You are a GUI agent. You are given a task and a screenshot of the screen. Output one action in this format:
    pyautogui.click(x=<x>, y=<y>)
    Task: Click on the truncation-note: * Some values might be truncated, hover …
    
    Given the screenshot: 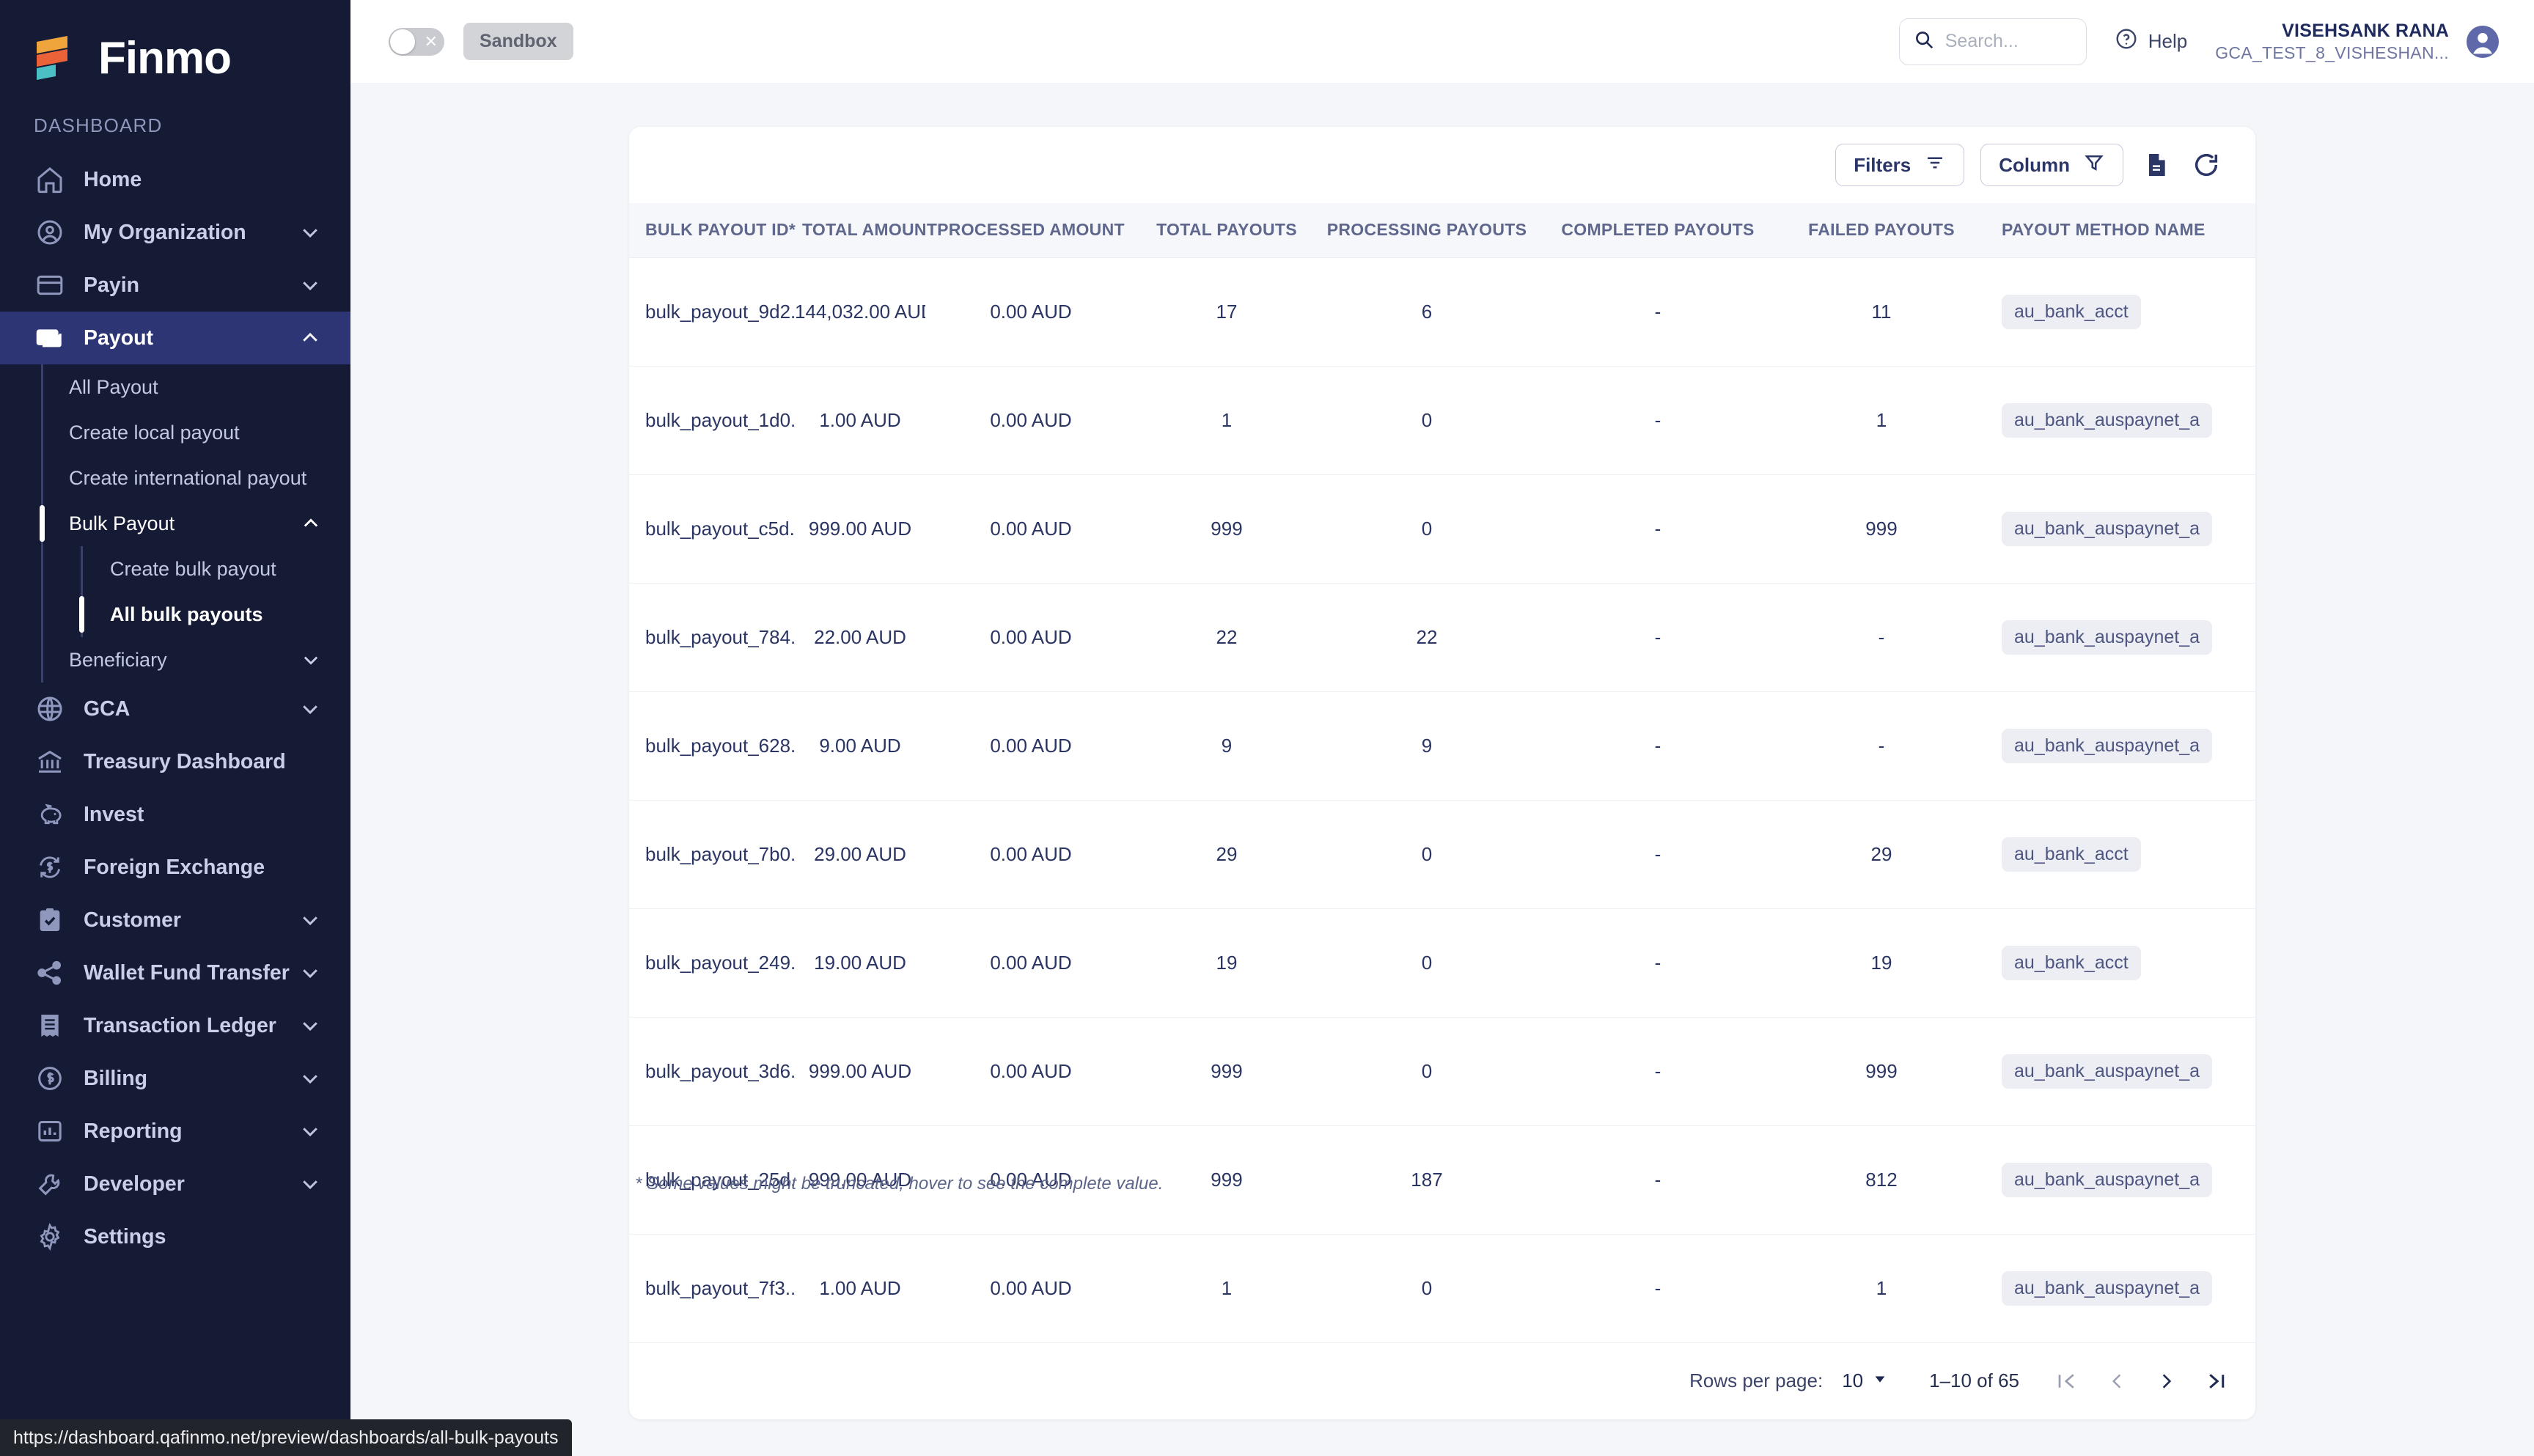 What is the action you would take?
    pyautogui.click(x=900, y=1184)
    